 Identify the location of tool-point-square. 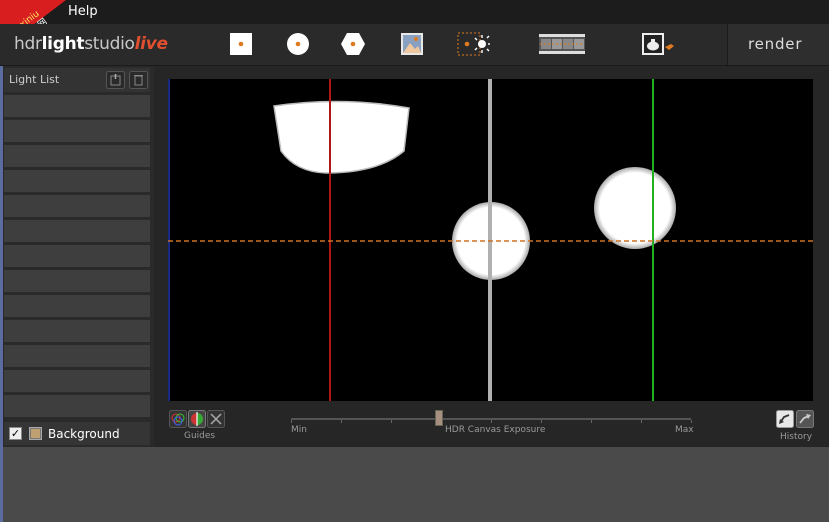
(241, 44).